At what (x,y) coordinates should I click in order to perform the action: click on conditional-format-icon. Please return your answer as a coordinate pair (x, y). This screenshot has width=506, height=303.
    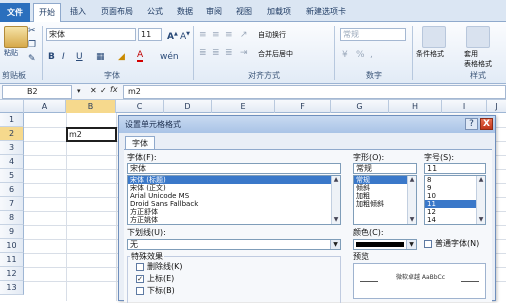
    Looking at the image, I should click on (434, 37).